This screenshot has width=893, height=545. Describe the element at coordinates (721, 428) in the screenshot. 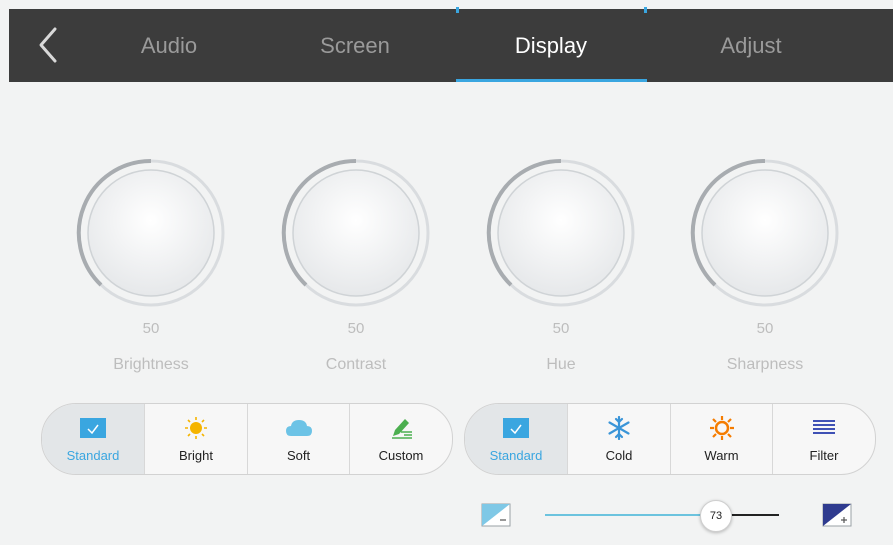

I see `warm-sun-icon` at that location.